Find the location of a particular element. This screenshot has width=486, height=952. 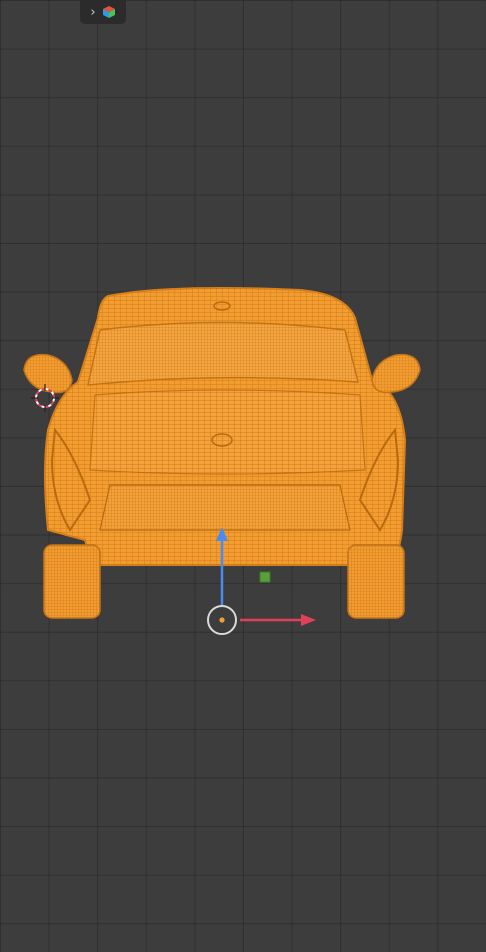

x-axis-arrow is located at coordinates (278, 620).